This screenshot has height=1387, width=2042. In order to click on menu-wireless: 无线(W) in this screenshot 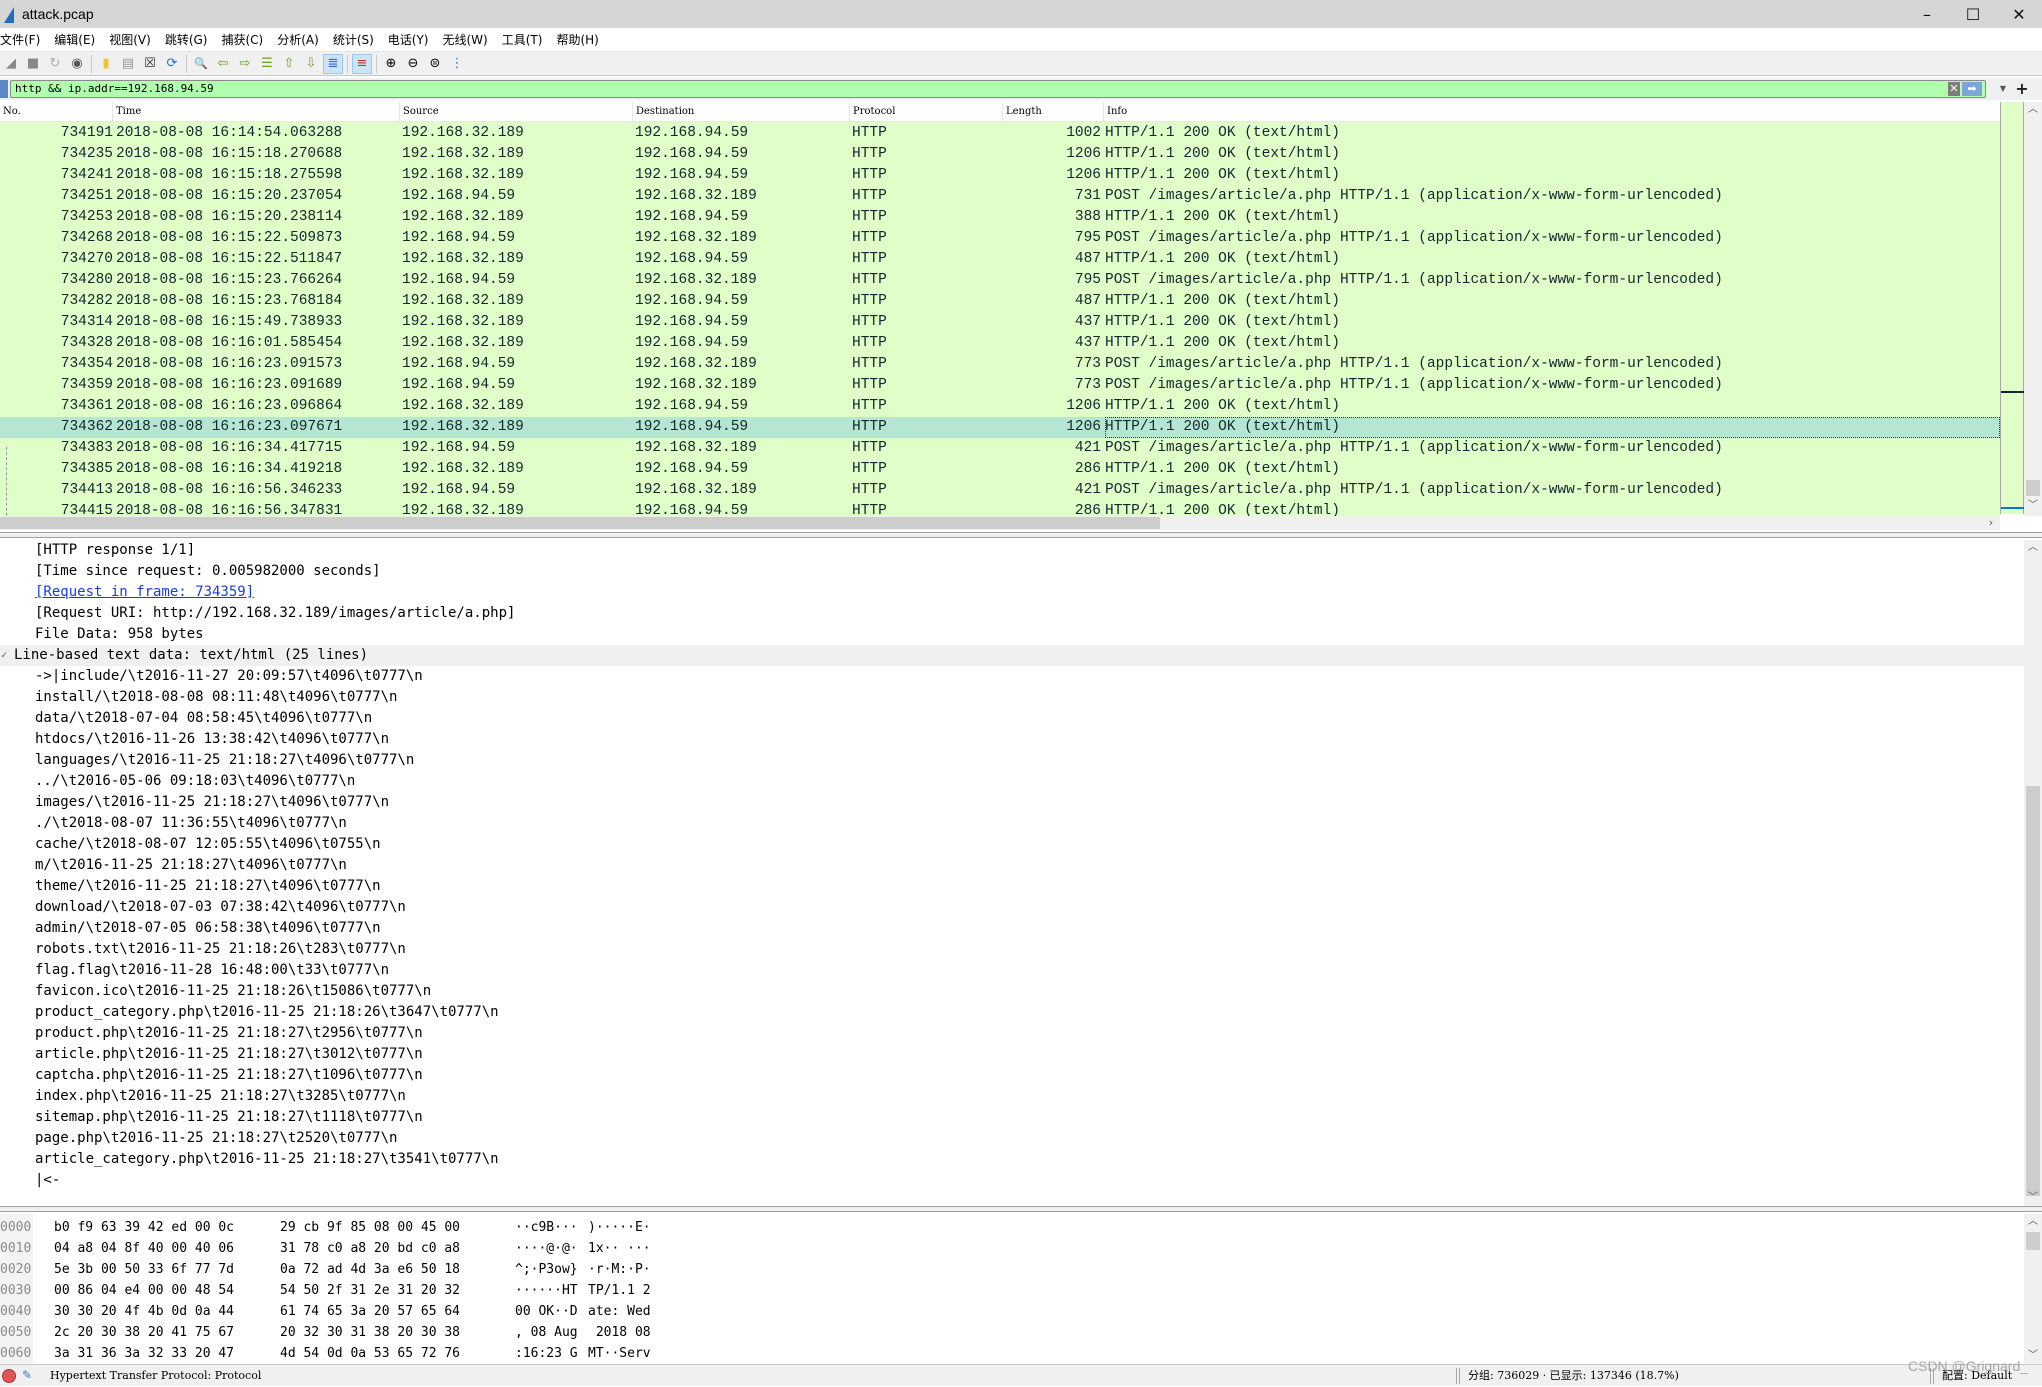, I will do `click(469, 39)`.